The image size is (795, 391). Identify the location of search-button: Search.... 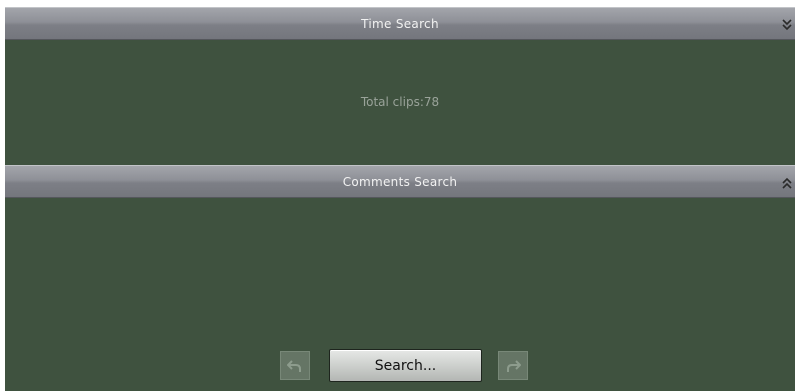
(405, 365).